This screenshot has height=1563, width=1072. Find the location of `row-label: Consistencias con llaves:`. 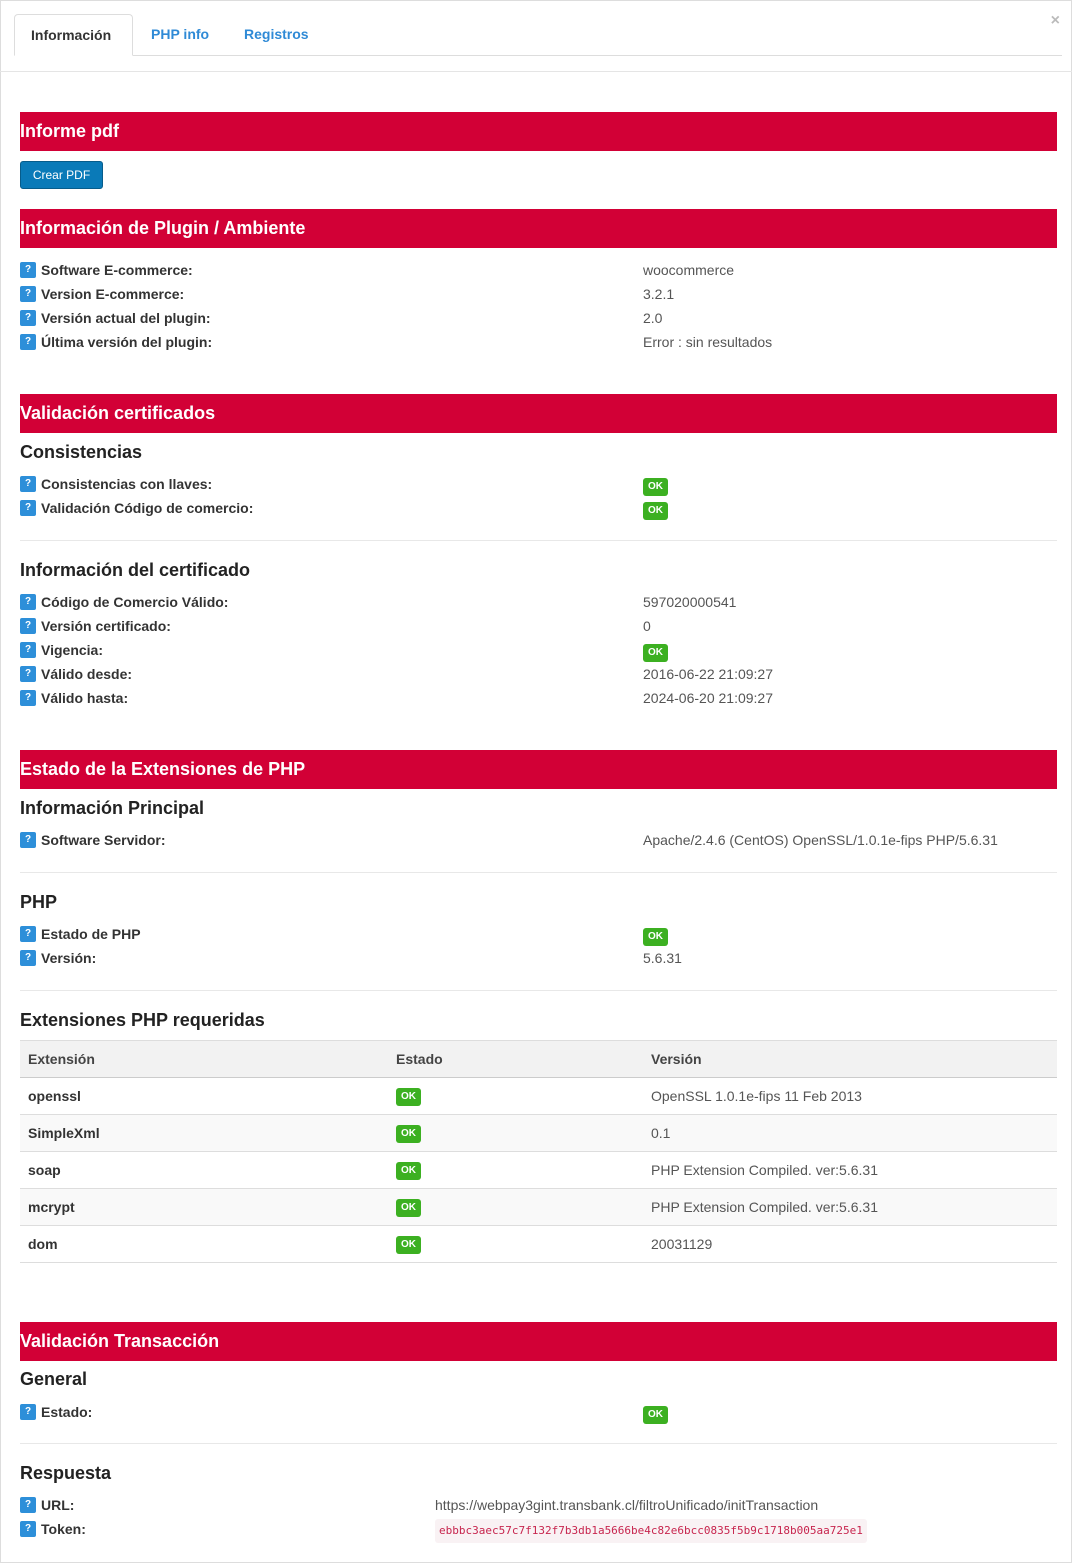

row-label: Consistencias con llaves: is located at coordinates (127, 484).